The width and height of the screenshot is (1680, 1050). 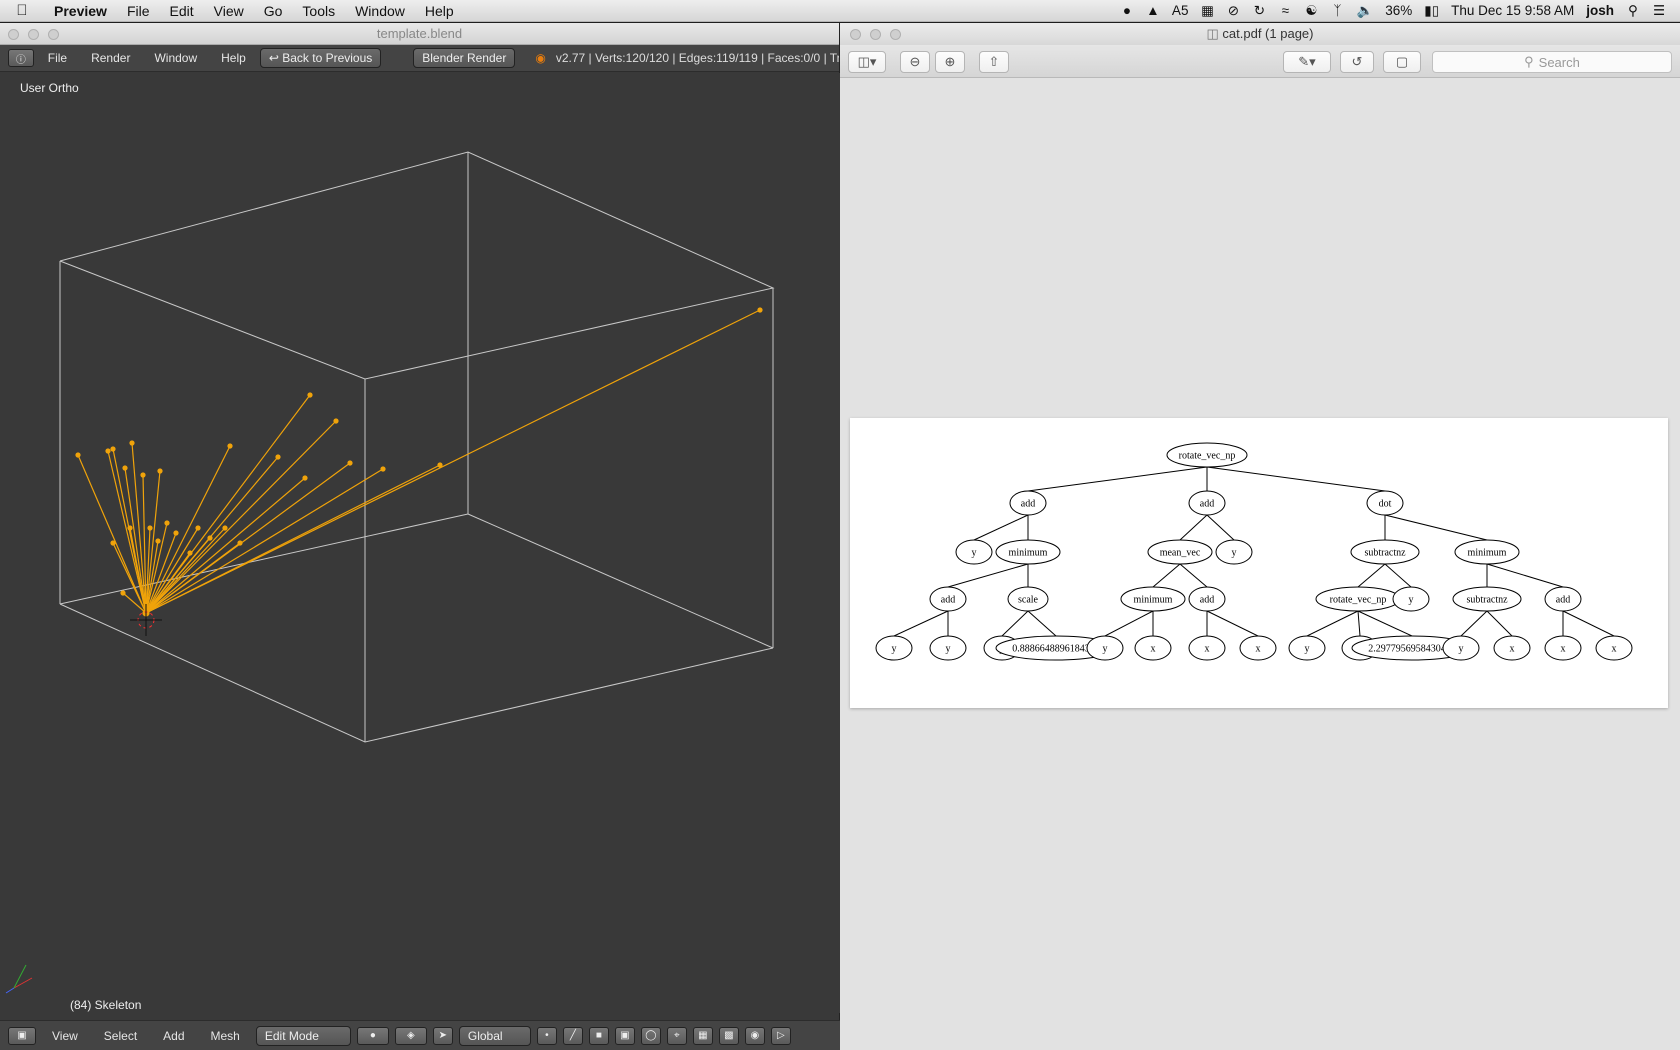 I want to click on battery-percent: 36%, so click(x=1398, y=10).